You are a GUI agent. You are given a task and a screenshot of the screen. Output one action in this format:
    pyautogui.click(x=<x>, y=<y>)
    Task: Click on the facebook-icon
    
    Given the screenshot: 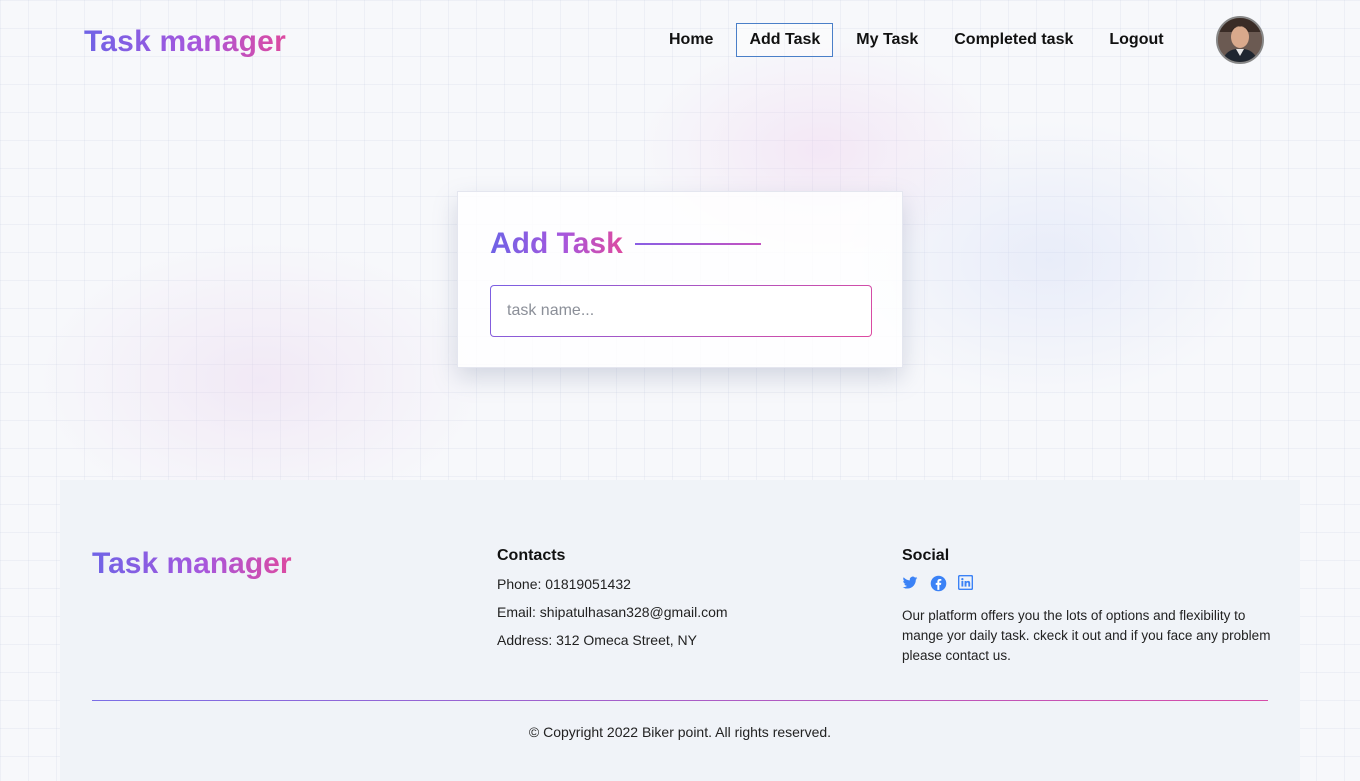 What is the action you would take?
    pyautogui.click(x=939, y=584)
    